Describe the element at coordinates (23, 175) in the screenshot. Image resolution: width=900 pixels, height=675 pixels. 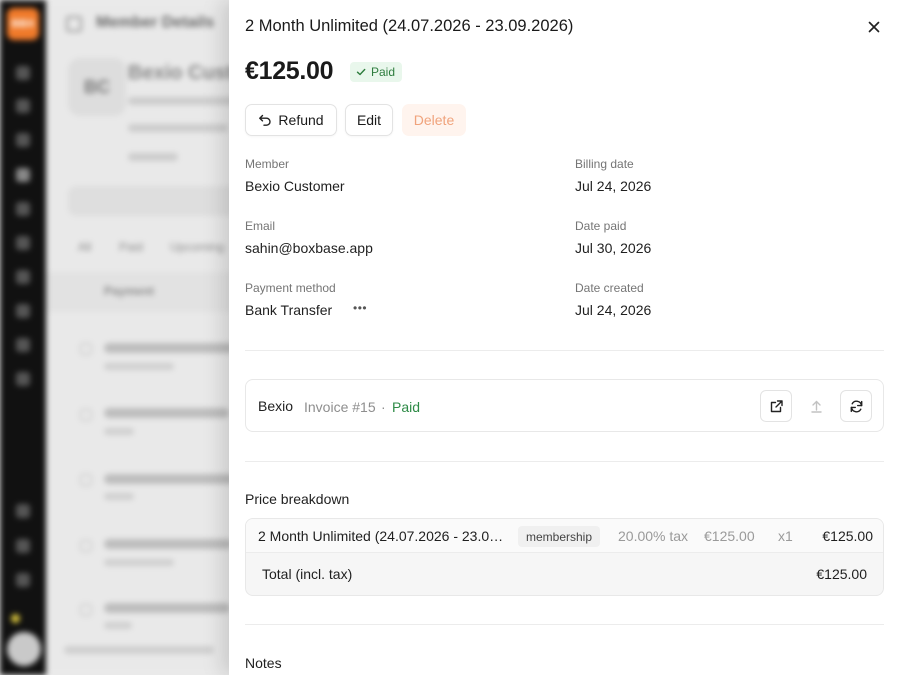
I see `nav-members-icon` at that location.